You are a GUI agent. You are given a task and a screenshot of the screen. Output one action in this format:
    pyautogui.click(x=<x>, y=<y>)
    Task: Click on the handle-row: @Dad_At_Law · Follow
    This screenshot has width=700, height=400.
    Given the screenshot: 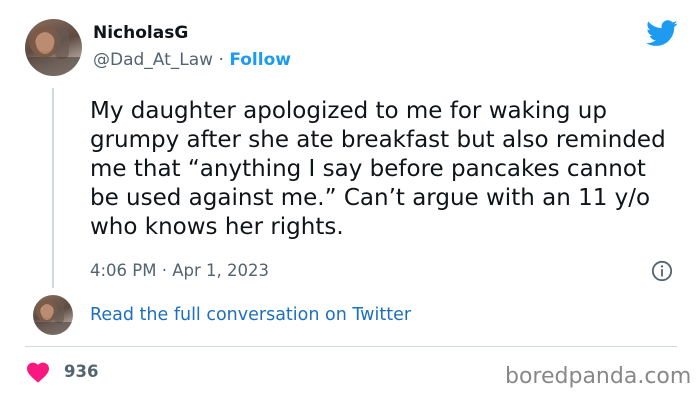 What is the action you would take?
    pyautogui.click(x=192, y=60)
    